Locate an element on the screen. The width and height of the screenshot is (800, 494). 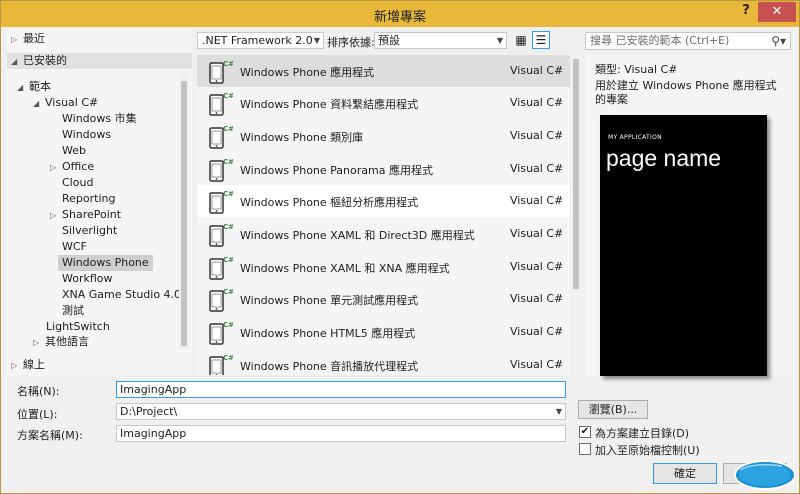
tree-node-windows-phone: Windows Phone is located at coordinates (105, 263).